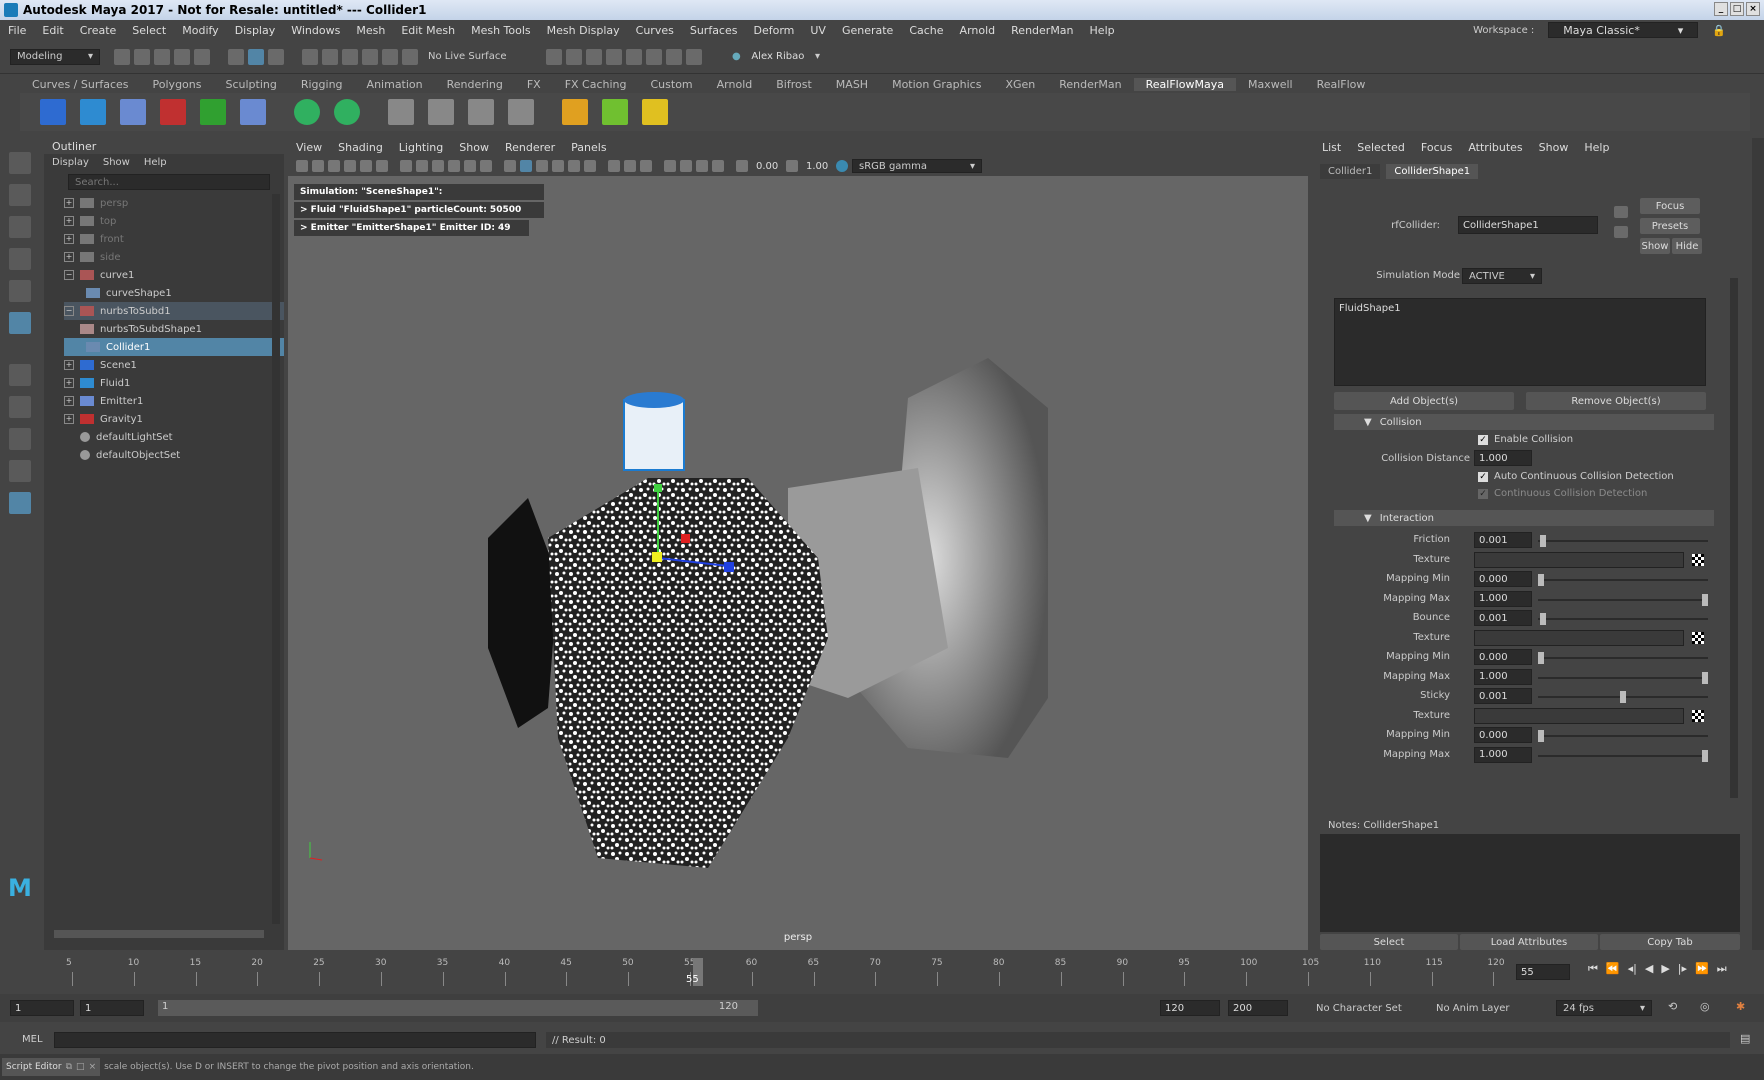 This screenshot has width=1764, height=1080. What do you see at coordinates (52, 30) in the screenshot?
I see `menu-edit: Edit` at bounding box center [52, 30].